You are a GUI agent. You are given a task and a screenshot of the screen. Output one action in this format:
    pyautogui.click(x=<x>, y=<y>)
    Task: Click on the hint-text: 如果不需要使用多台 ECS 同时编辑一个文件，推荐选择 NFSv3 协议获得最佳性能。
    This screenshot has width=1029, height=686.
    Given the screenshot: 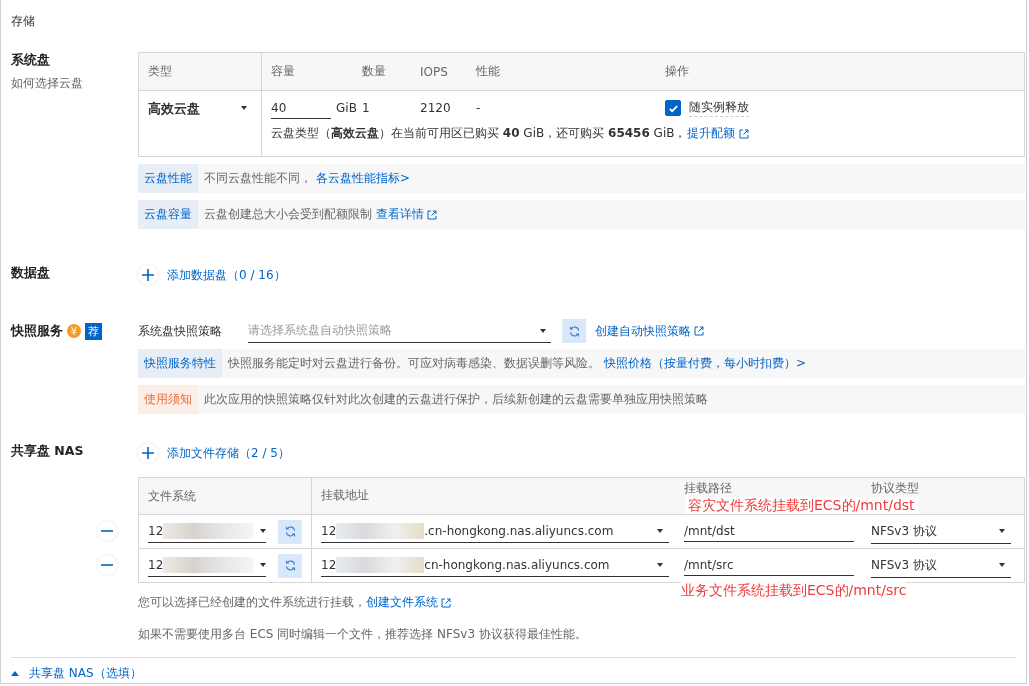 What is the action you would take?
    pyautogui.click(x=363, y=634)
    